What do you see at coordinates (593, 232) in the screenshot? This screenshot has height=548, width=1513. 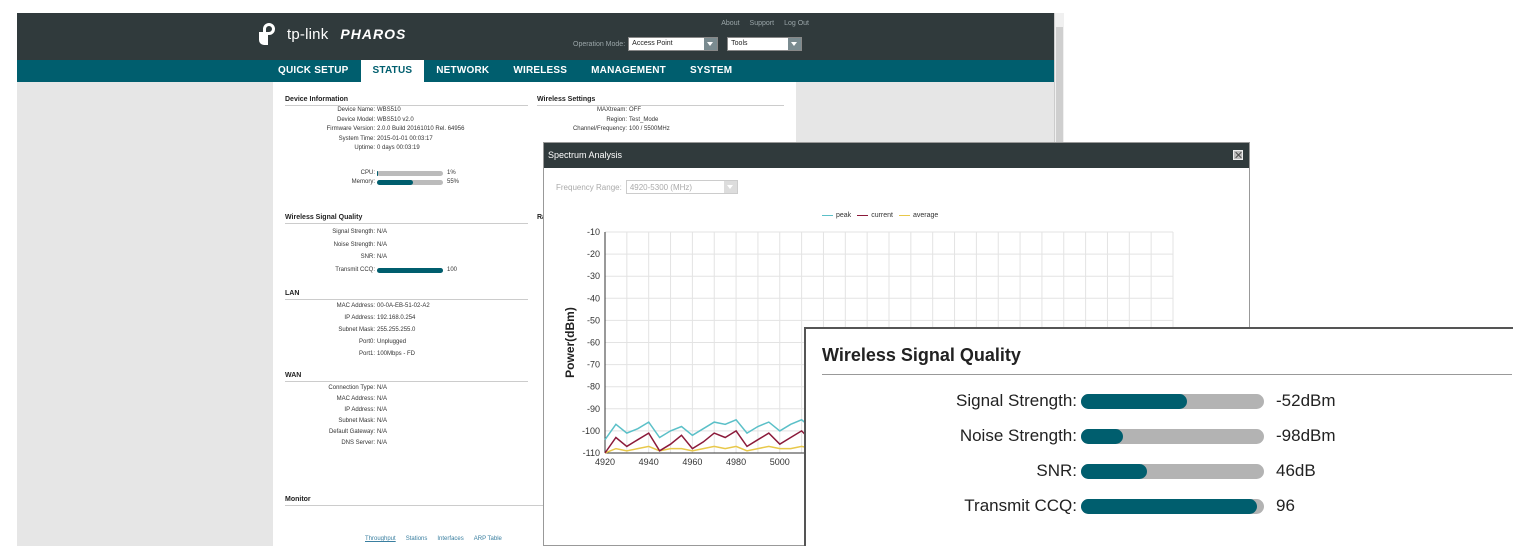 I see `y-tick-label: -10` at bounding box center [593, 232].